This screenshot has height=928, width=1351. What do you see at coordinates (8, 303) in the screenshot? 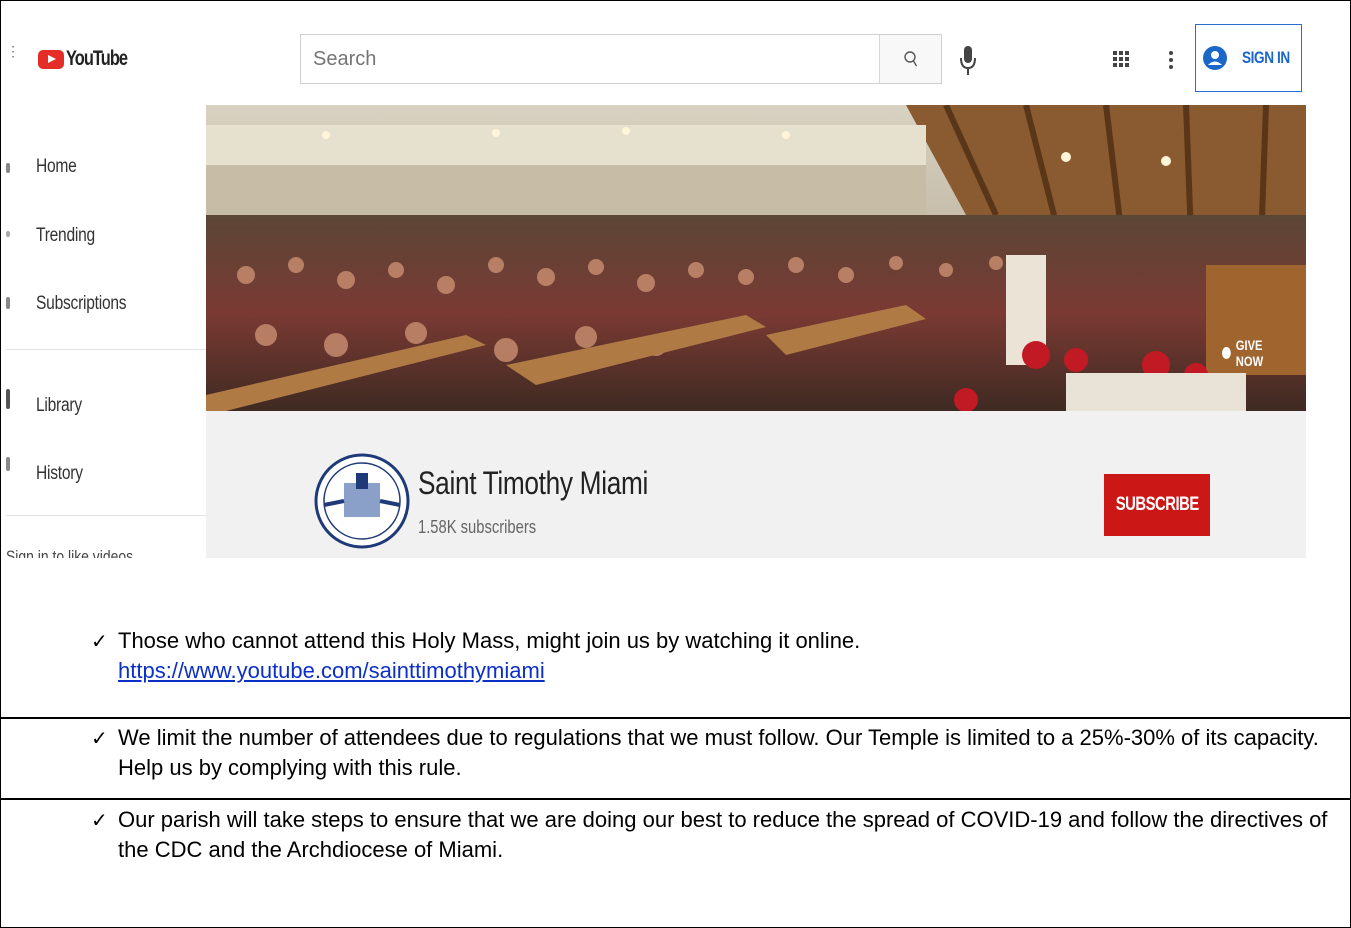
I see `subscriptions-icon` at bounding box center [8, 303].